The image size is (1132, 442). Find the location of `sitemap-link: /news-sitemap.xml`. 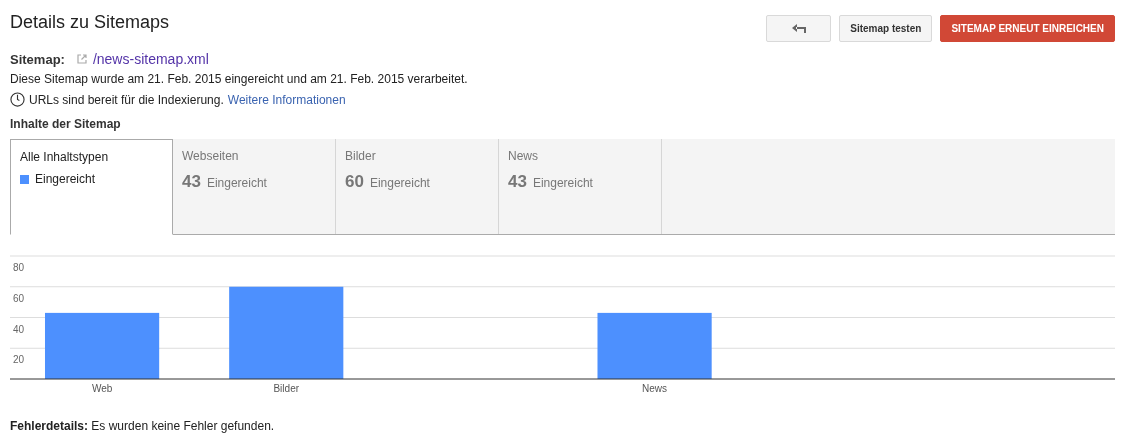

sitemap-link: /news-sitemap.xml is located at coordinates (150, 59).